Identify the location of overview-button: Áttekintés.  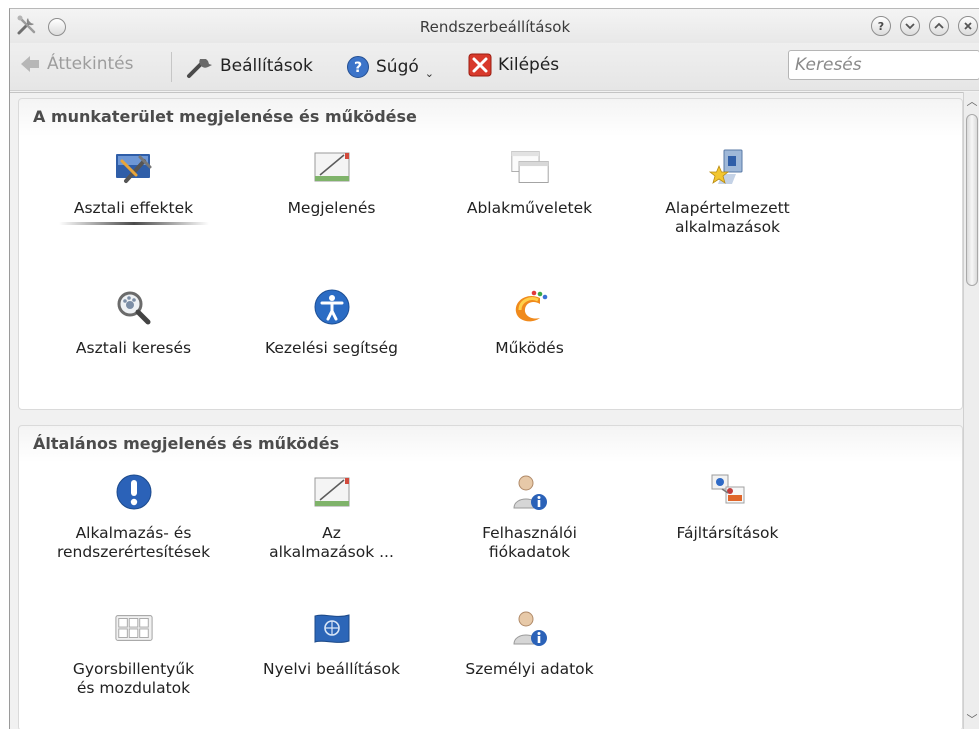
(76, 64).